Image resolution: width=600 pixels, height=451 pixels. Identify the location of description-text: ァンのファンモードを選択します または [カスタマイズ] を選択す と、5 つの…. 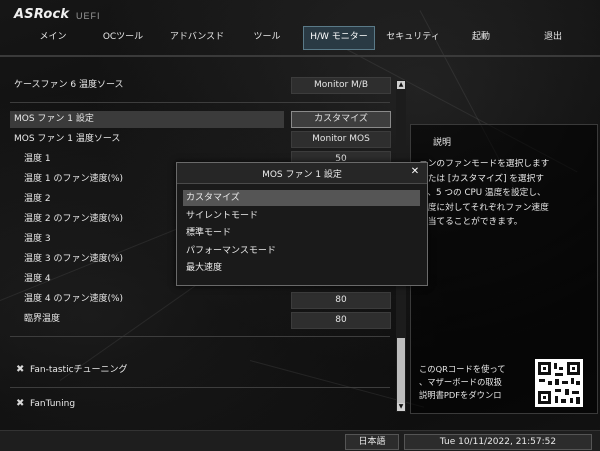
(507, 193).